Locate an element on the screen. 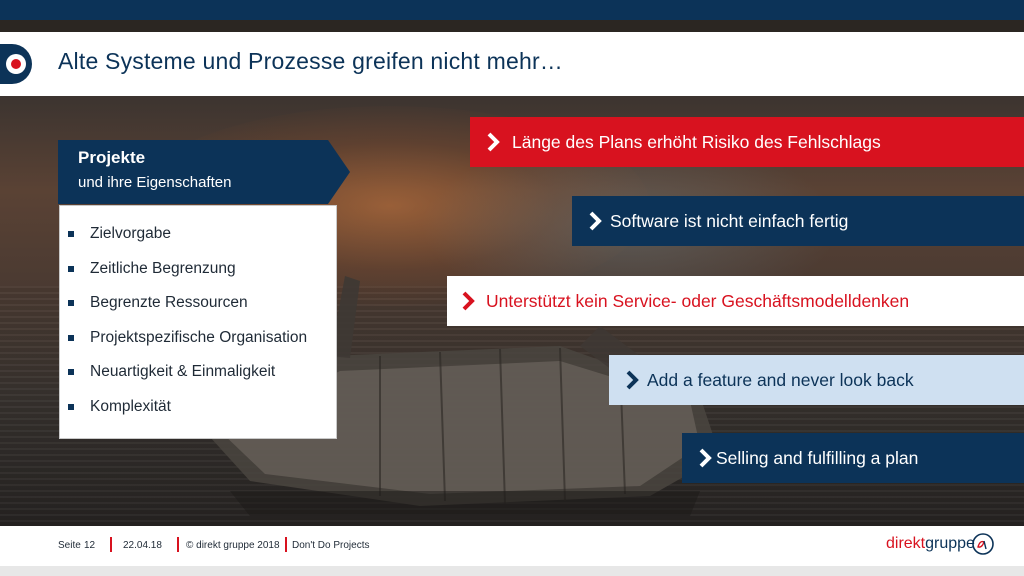 This screenshot has width=1024, height=576. footer-copyright: © direkt gruppe 2018 is located at coordinates (233, 545).